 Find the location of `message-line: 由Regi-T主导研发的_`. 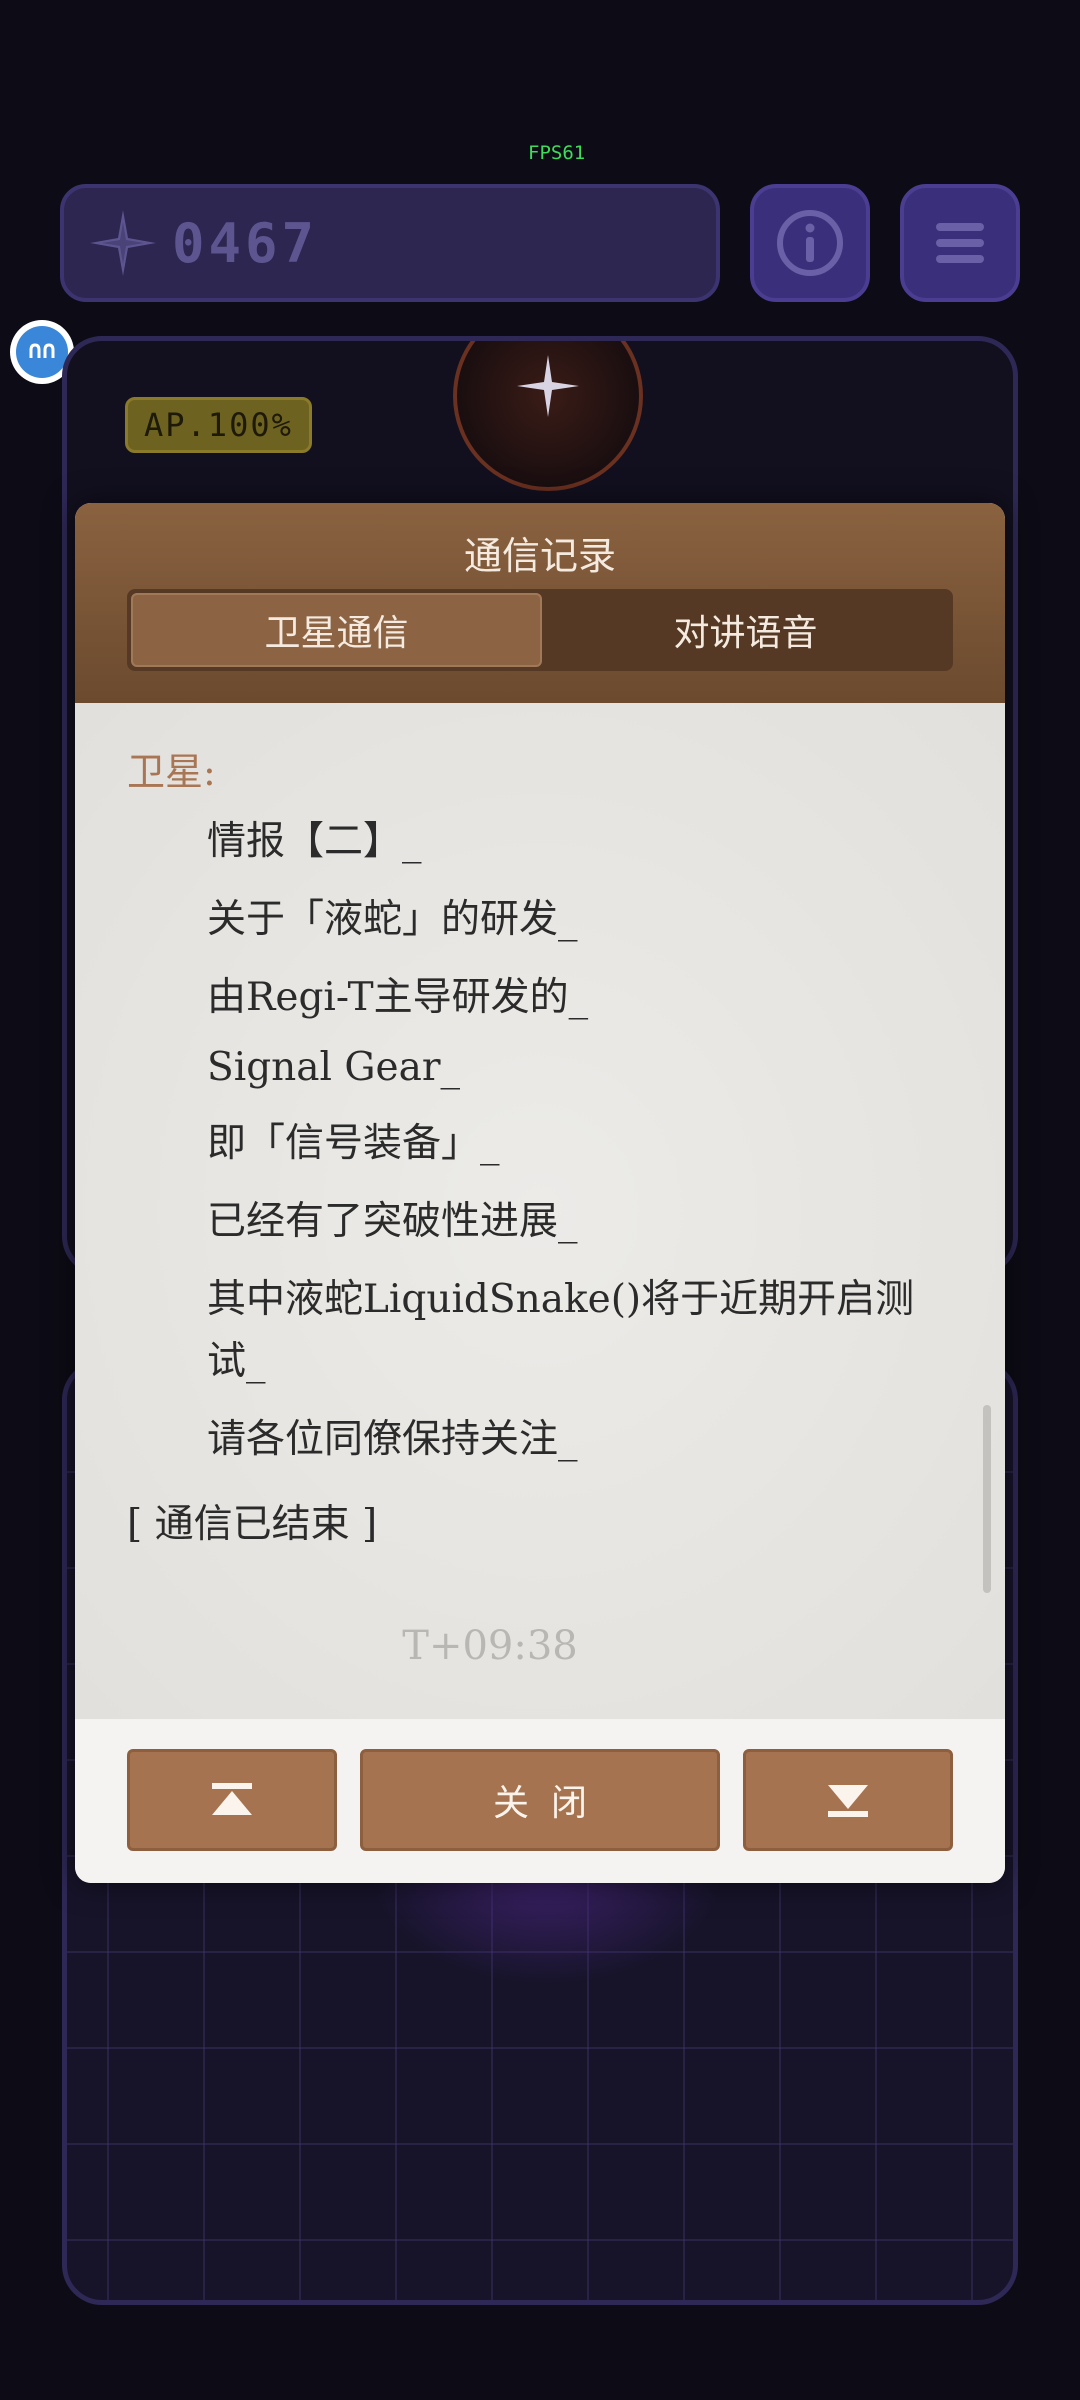

message-line: 由Regi-T主导研发的_ is located at coordinates (398, 997).